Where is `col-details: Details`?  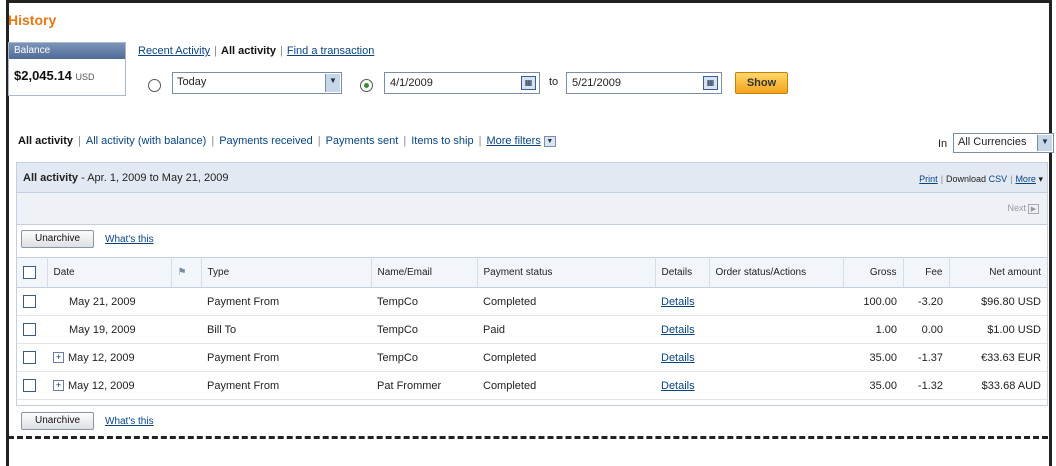 col-details: Details is located at coordinates (682, 272).